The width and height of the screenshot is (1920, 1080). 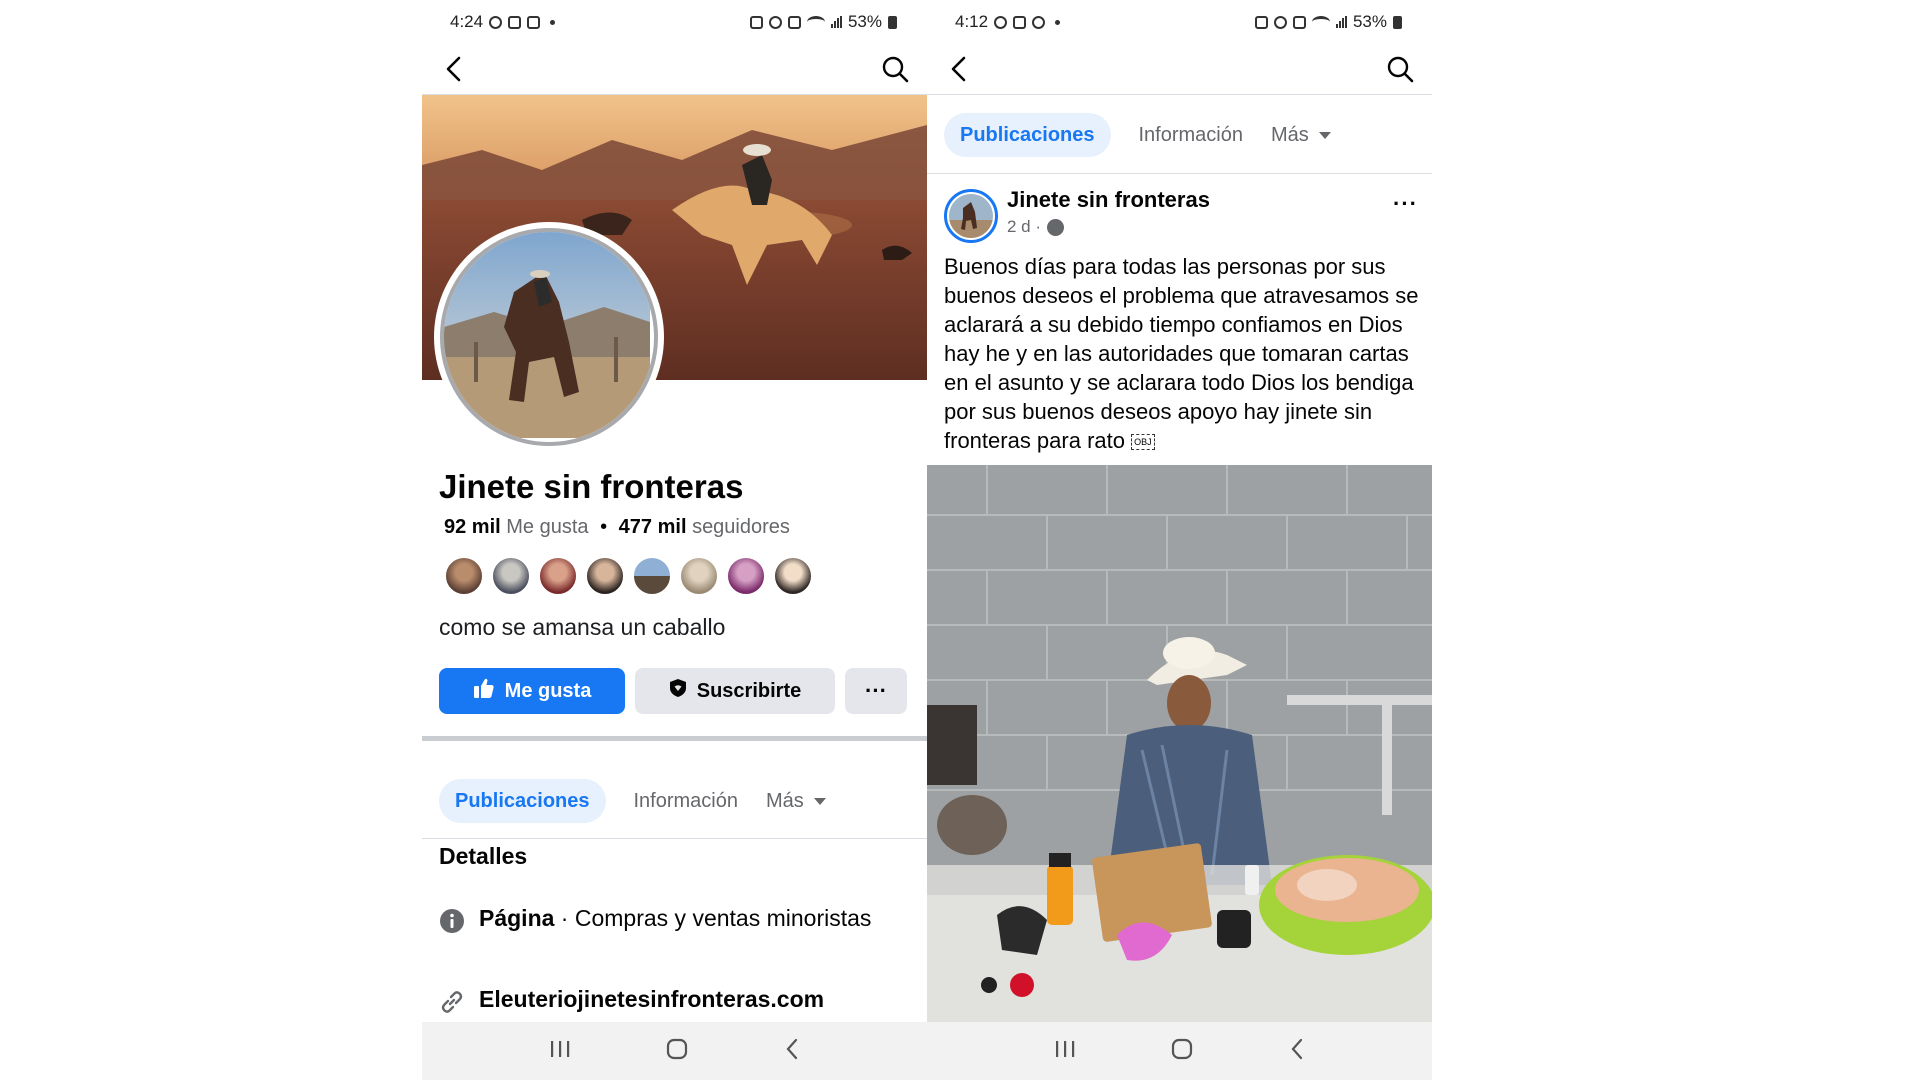 What do you see at coordinates (1001, 22) in the screenshot?
I see `whatsapp-notif-icon` at bounding box center [1001, 22].